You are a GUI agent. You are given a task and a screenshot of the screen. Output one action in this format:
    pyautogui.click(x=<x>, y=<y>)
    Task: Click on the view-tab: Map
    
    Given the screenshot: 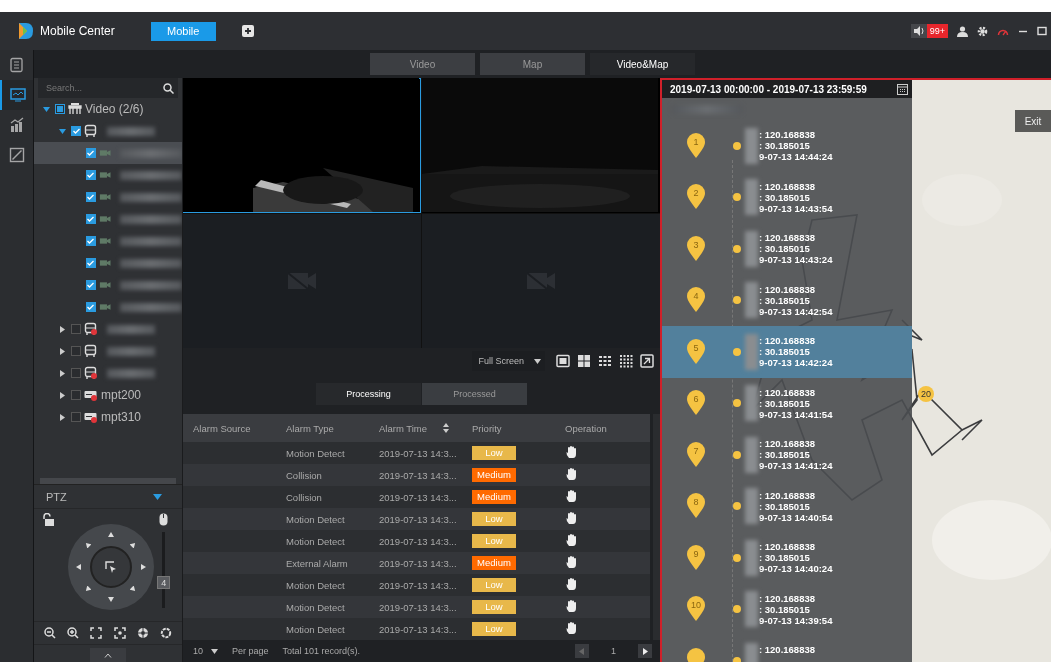 What is the action you would take?
    pyautogui.click(x=532, y=64)
    